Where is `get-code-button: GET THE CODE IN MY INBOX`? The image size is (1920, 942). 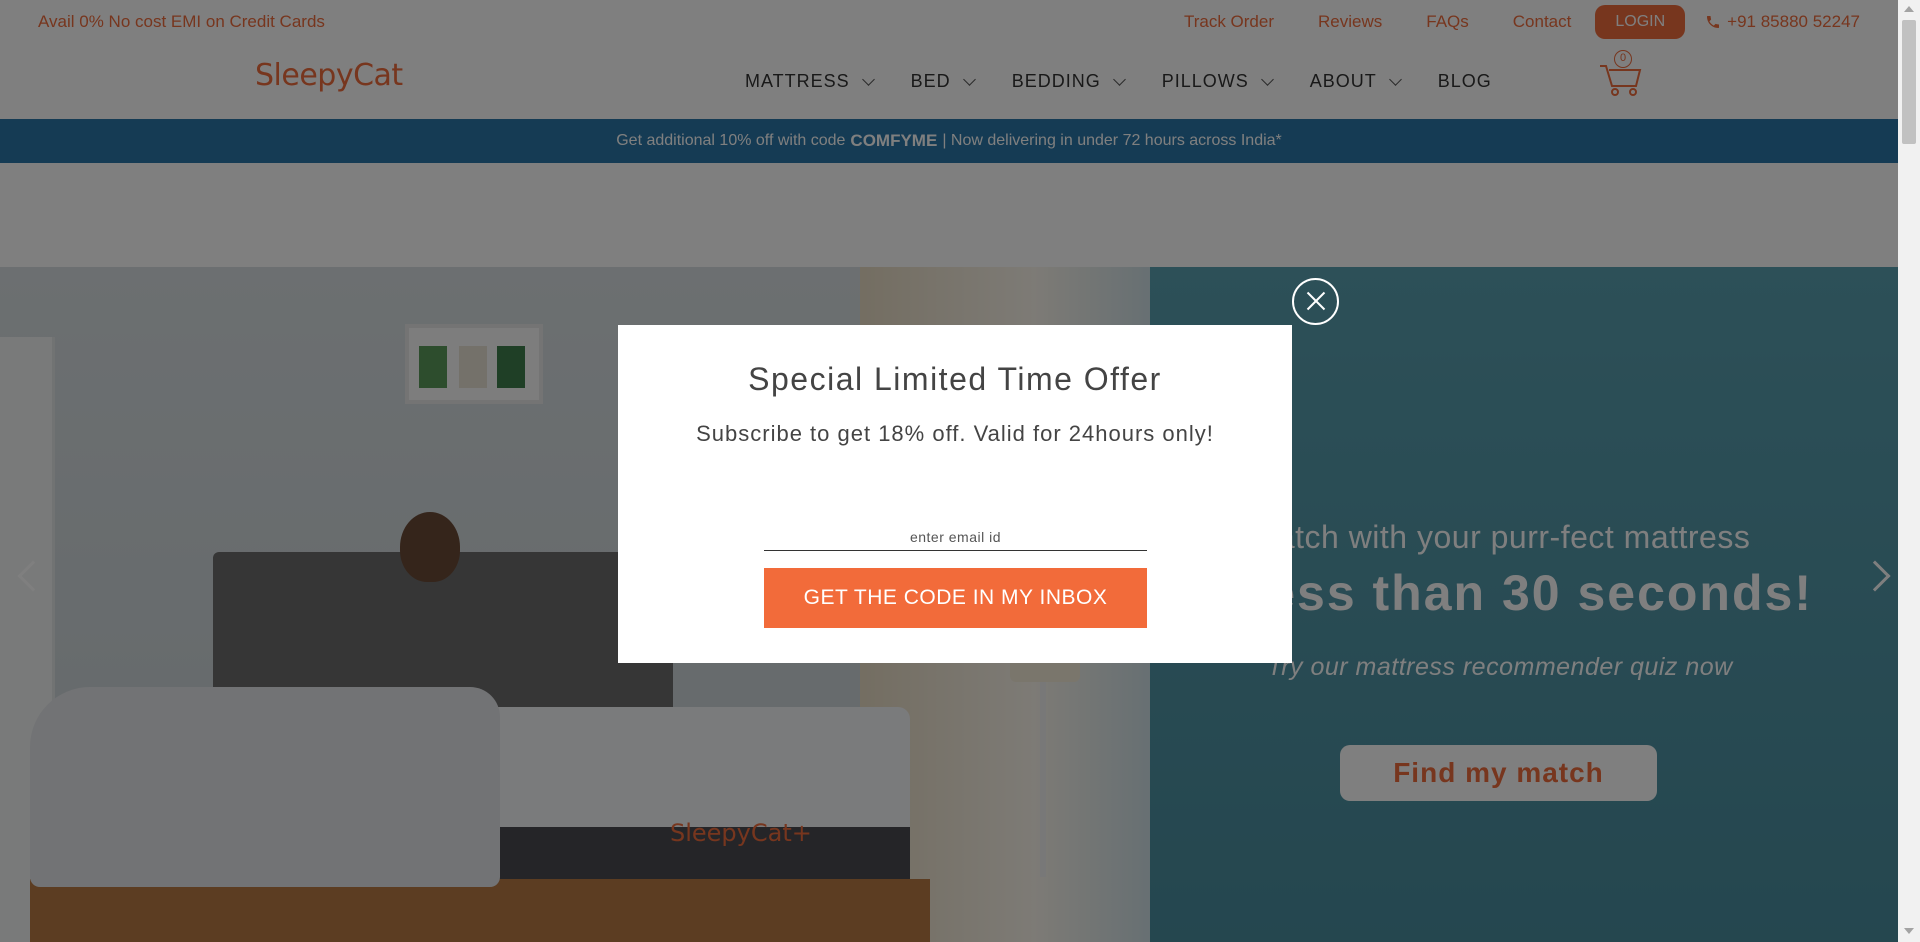
get-code-button: GET THE CODE IN MY INBOX is located at coordinates (955, 598).